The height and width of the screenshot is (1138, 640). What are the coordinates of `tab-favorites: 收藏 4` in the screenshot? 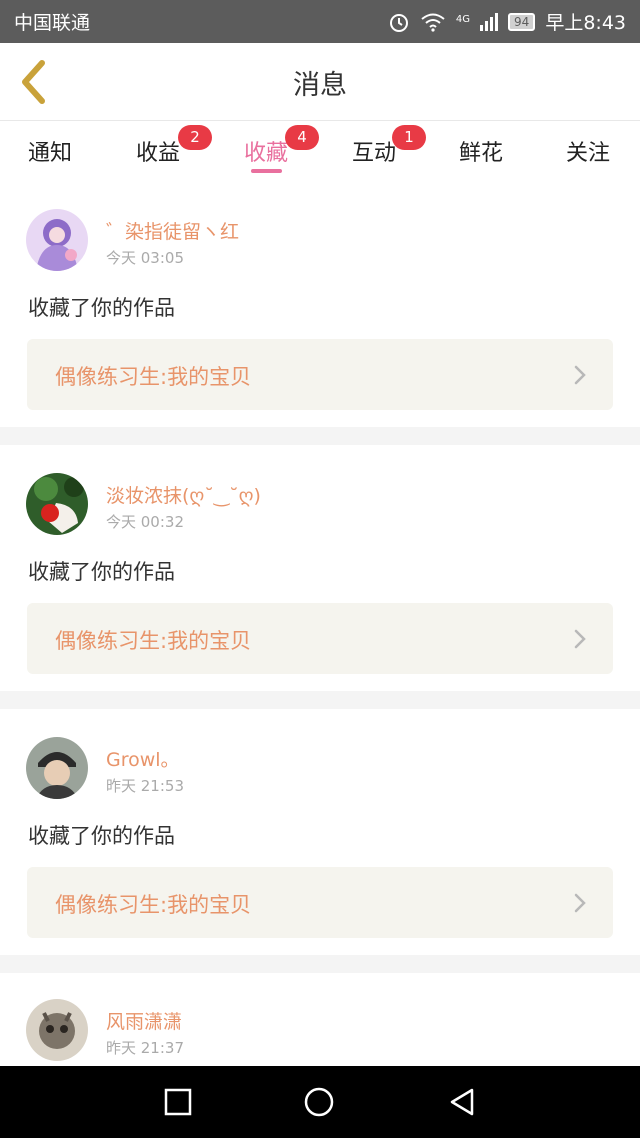 It's located at (267, 150).